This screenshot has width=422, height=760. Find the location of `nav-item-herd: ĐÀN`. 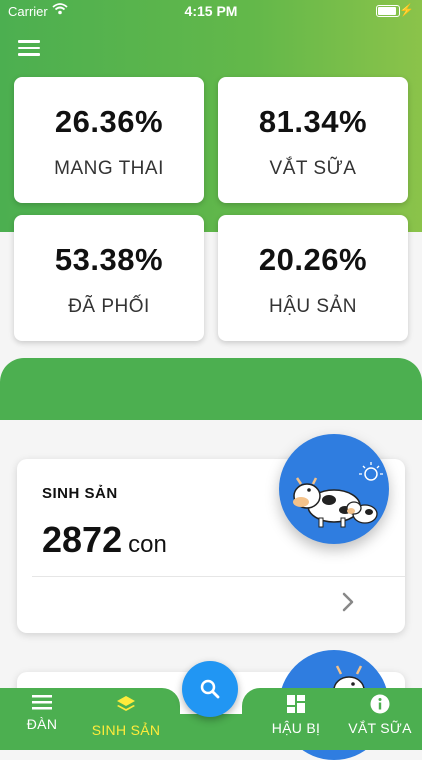

nav-item-herd: ĐÀN is located at coordinates (42, 713).